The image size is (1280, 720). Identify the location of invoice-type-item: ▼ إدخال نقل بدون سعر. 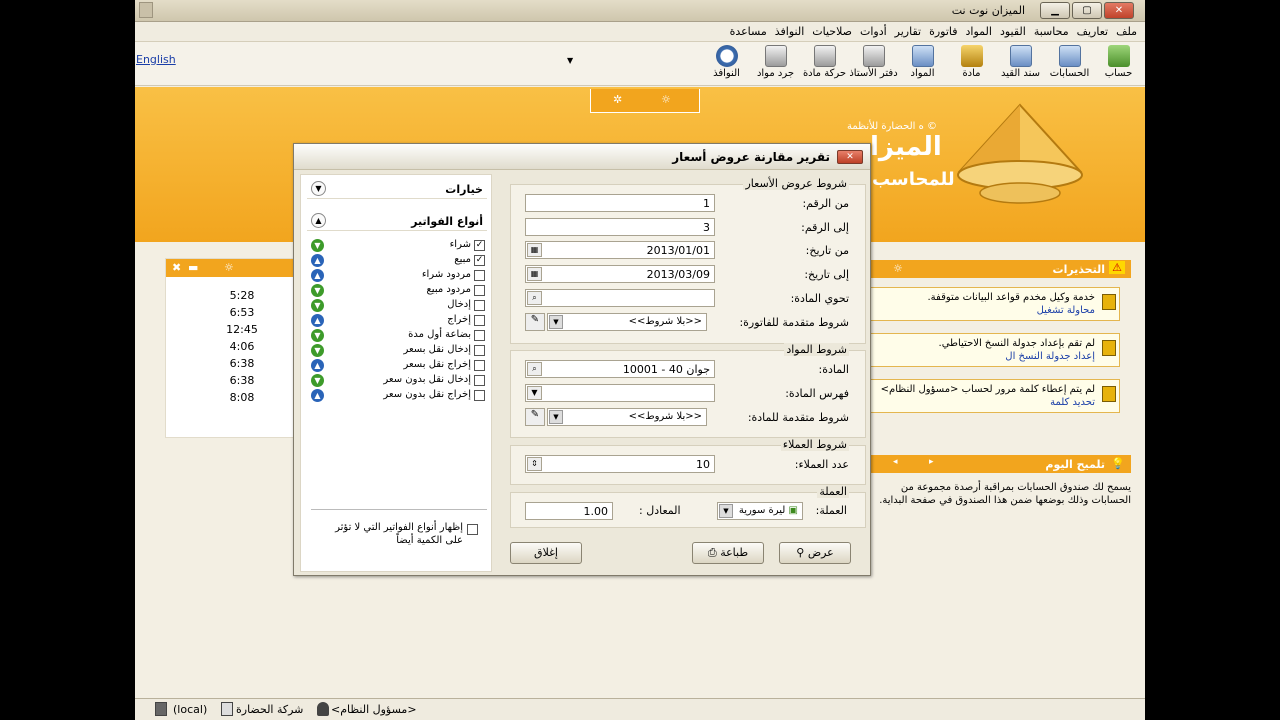
(399, 381).